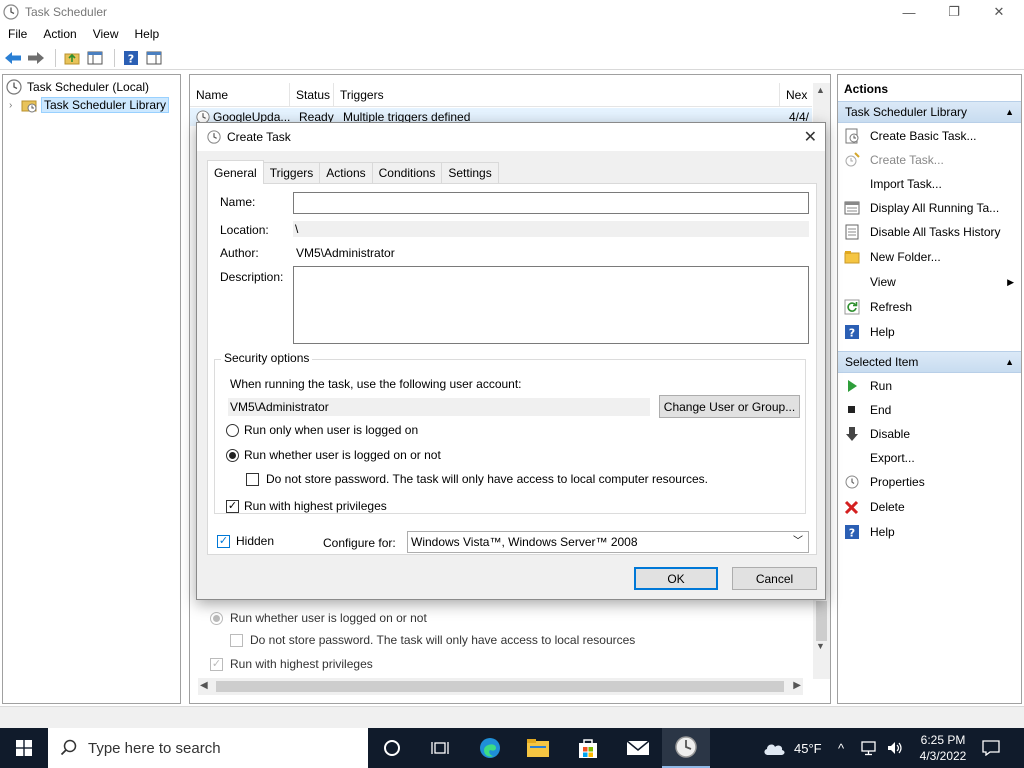  Describe the element at coordinates (943, 756) in the screenshot. I see `clock-date: 4/3/2022` at that location.